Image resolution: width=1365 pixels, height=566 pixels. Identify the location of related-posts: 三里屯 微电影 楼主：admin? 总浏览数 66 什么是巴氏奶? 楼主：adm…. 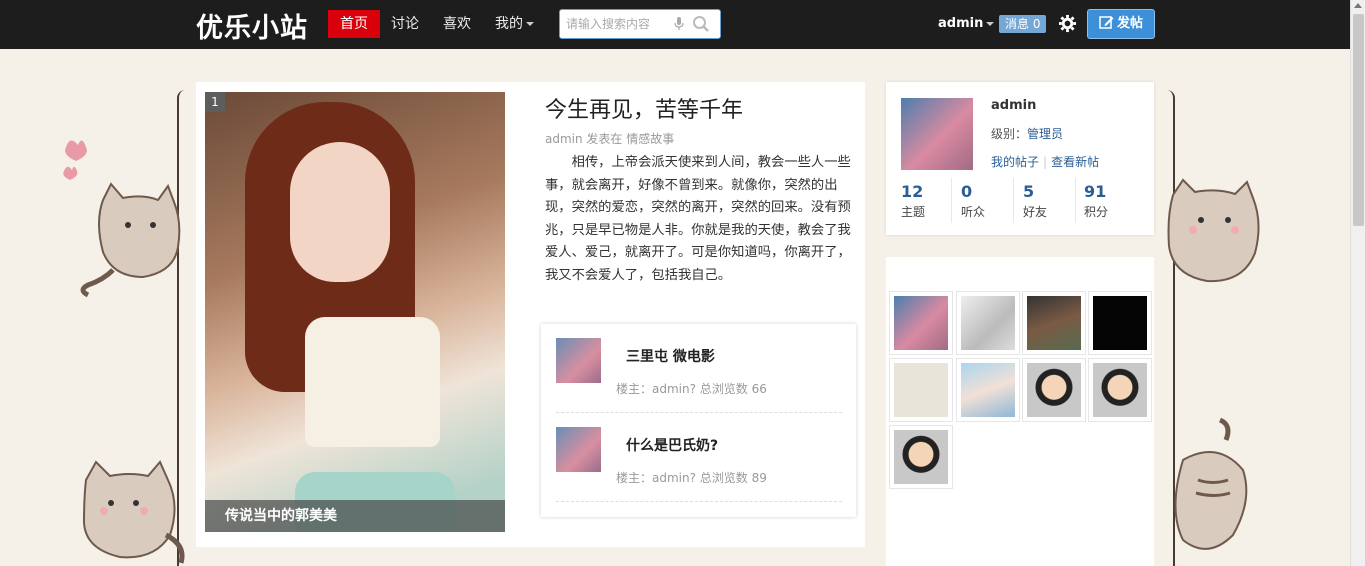
(698, 420).